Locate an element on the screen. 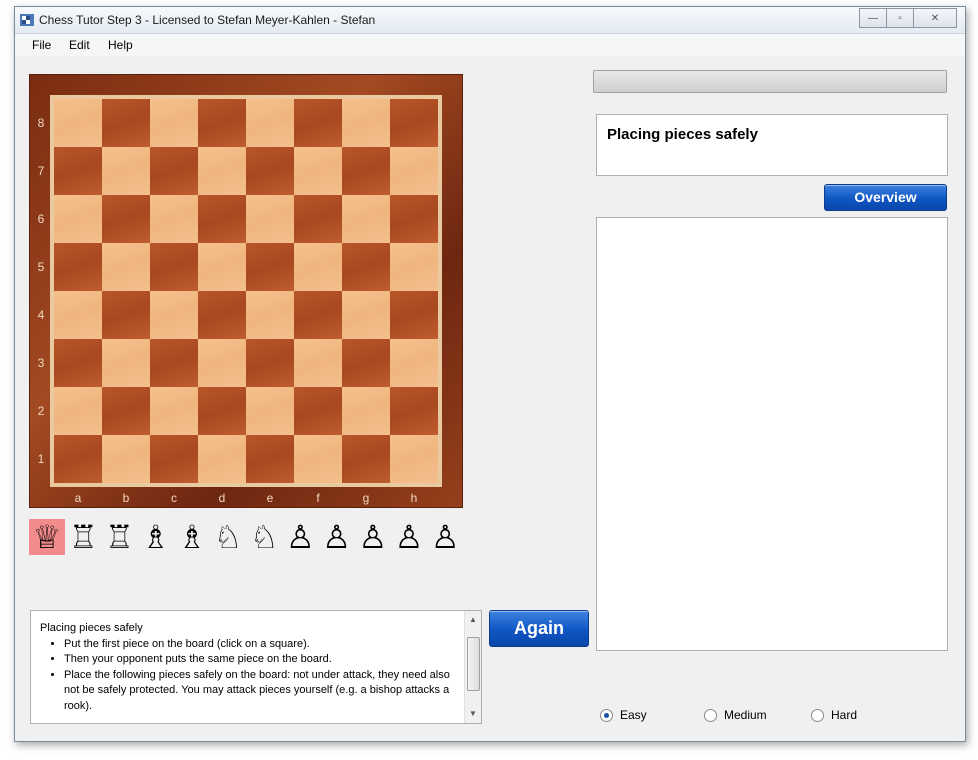 This screenshot has height=760, width=978. board-square-a5 is located at coordinates (78, 267).